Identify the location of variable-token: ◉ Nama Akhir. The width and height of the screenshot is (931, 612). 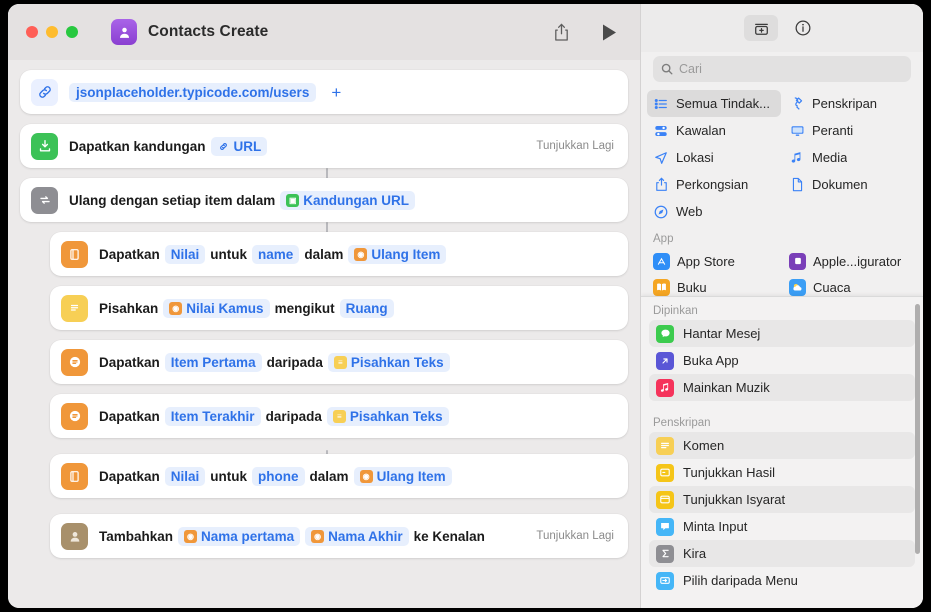
(357, 536).